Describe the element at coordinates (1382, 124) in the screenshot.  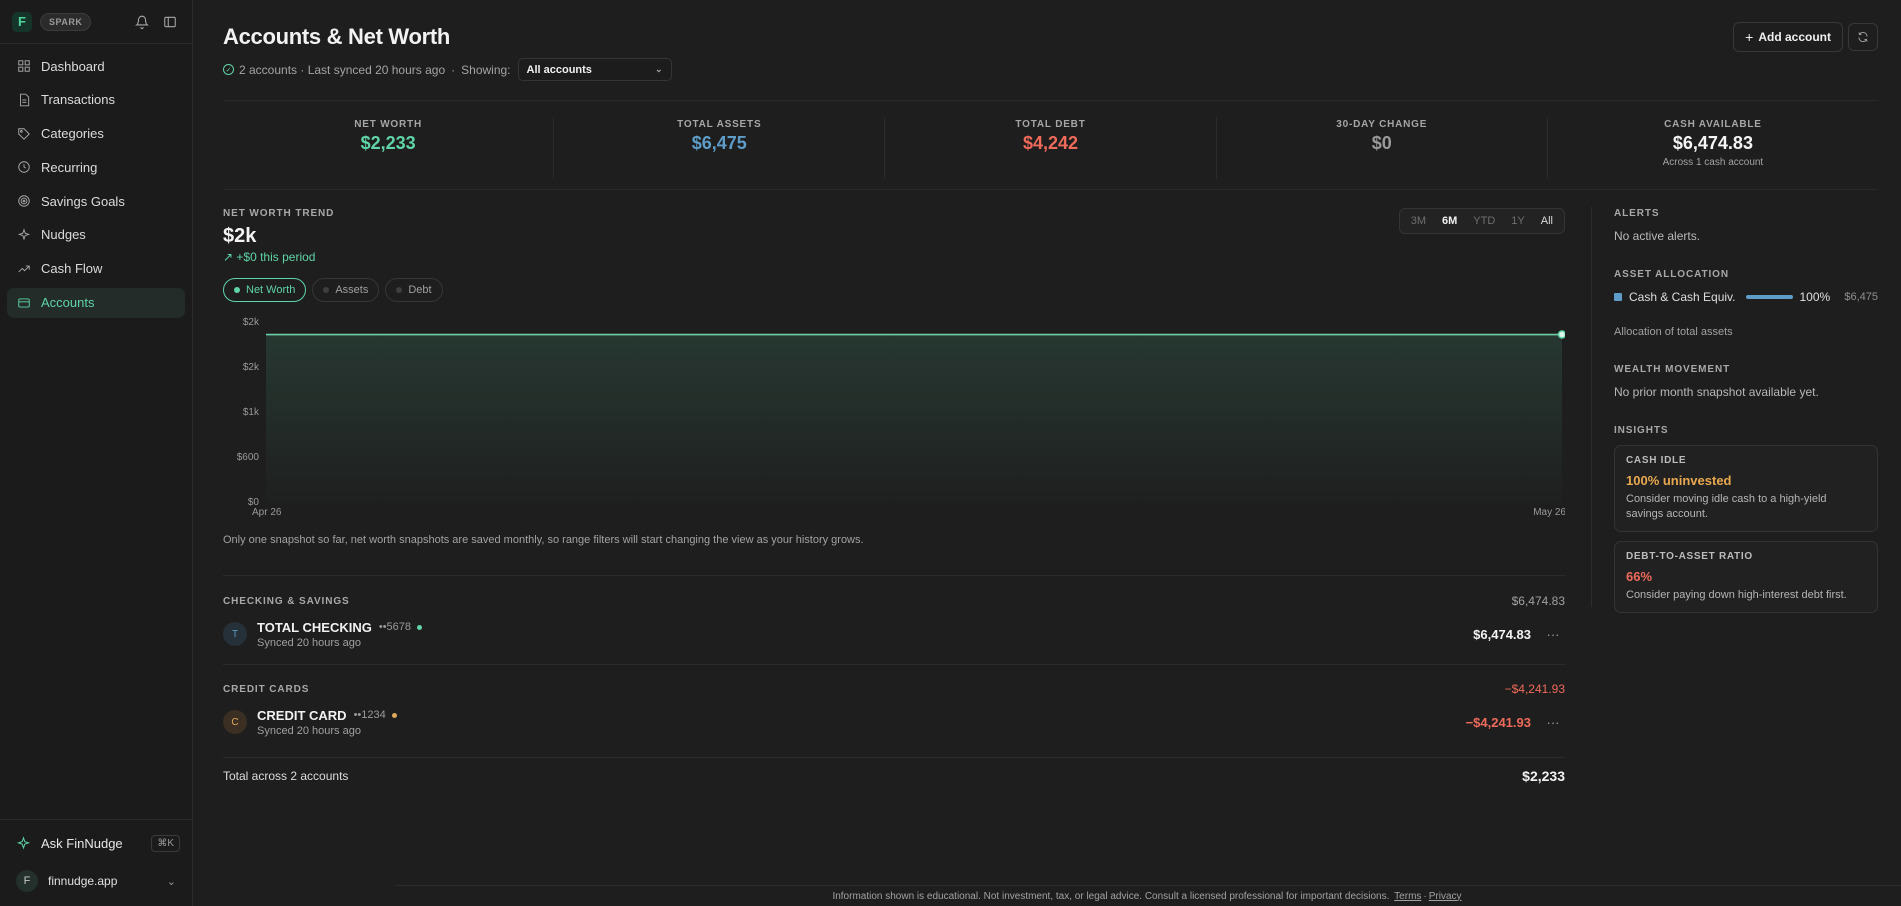
I see `stat-label: 30-DAY CHANGE` at that location.